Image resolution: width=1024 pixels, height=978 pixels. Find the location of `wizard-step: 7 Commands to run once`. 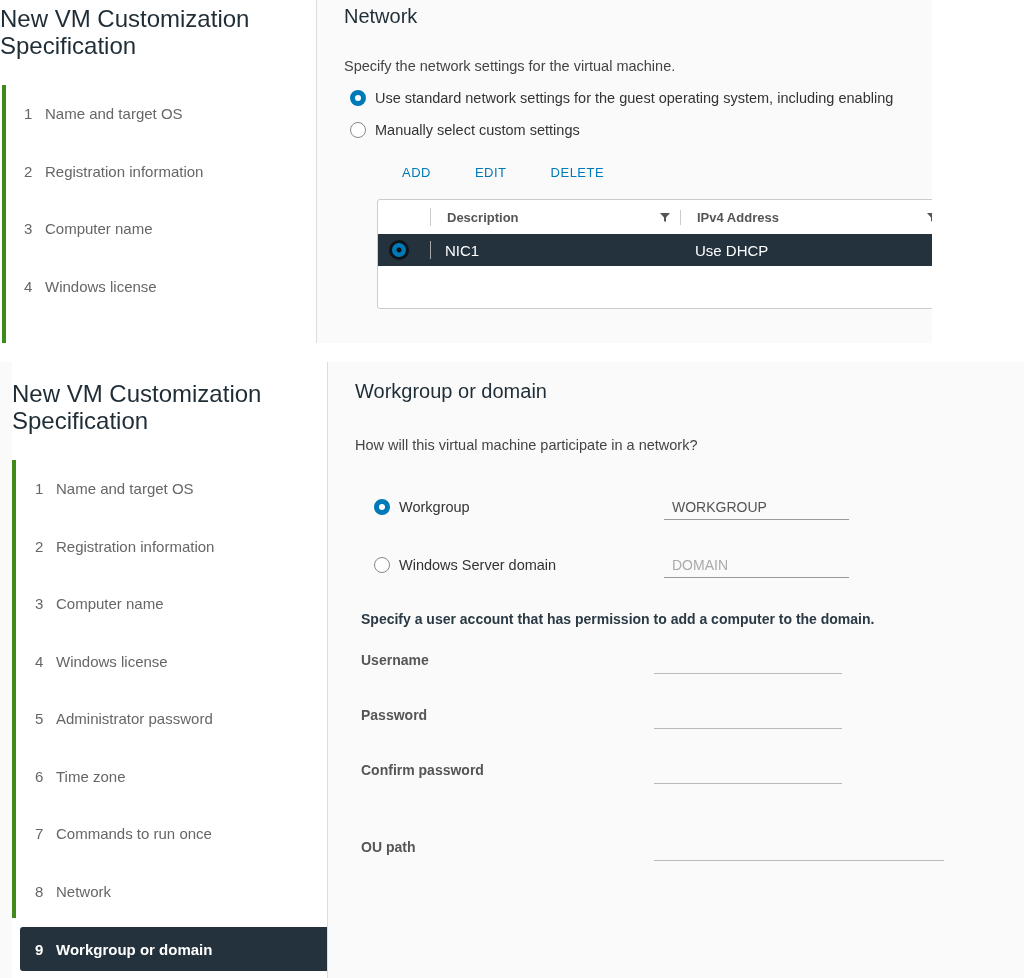

wizard-step: 7 Commands to run once is located at coordinates (169, 834).